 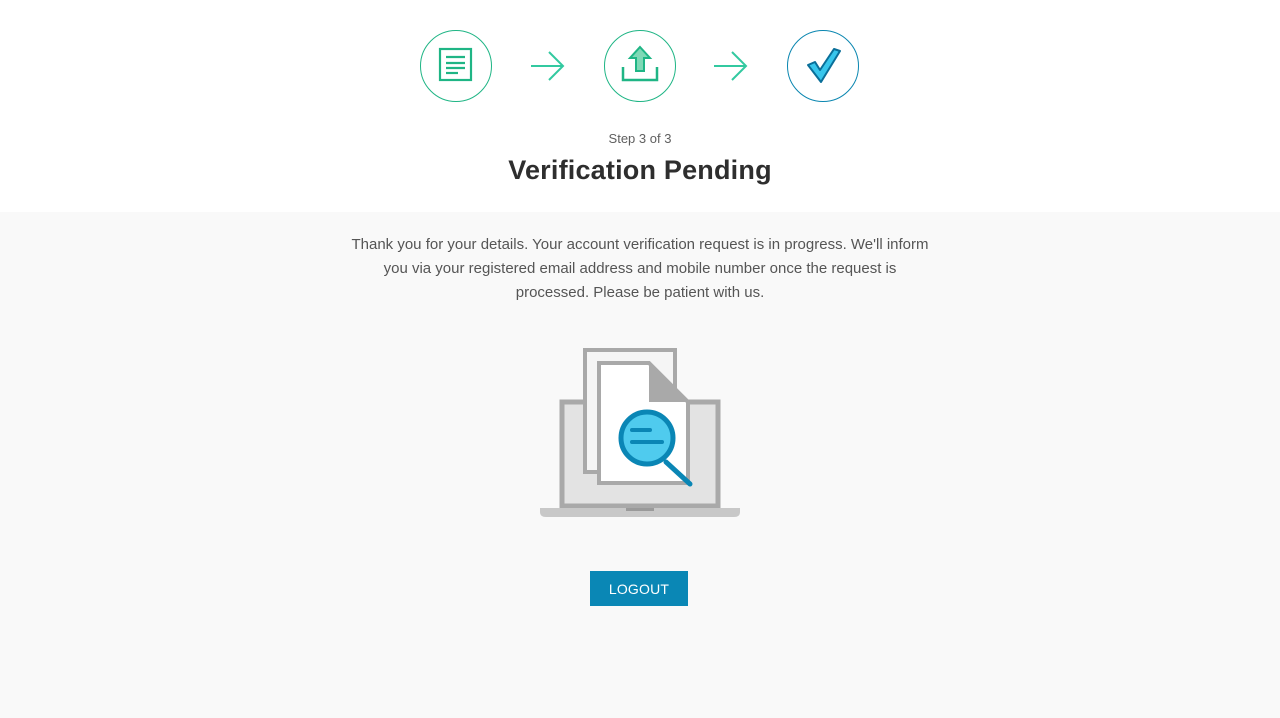 What do you see at coordinates (640, 138) in the screenshot?
I see `step-counter: Step 3 of 3` at bounding box center [640, 138].